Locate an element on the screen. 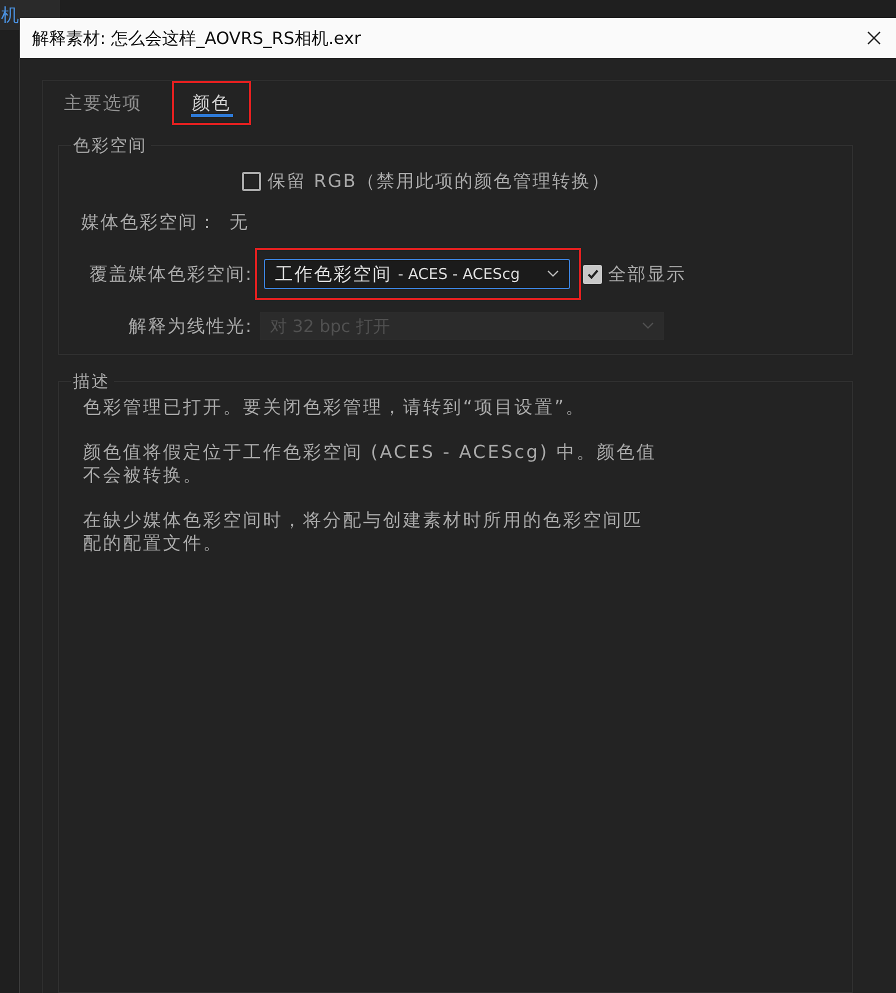 This screenshot has height=993, width=896. color-space-dropdown: 工作色彩空间 - ACES - ACEScg is located at coordinates (417, 274).